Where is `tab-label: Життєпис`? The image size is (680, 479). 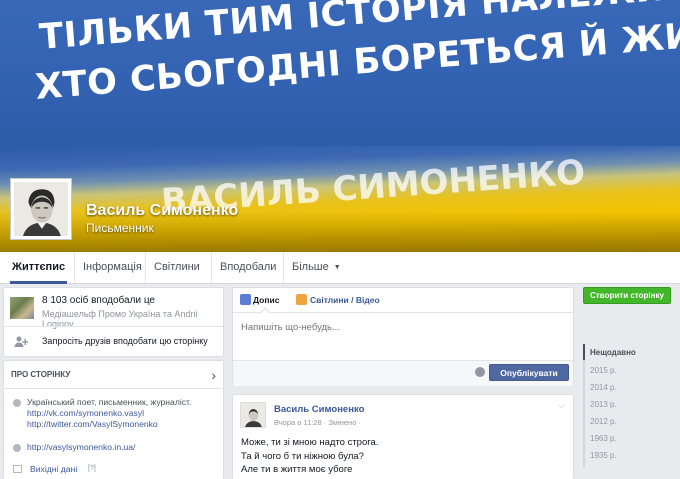
tab-label: Життєпис is located at coordinates (39, 267).